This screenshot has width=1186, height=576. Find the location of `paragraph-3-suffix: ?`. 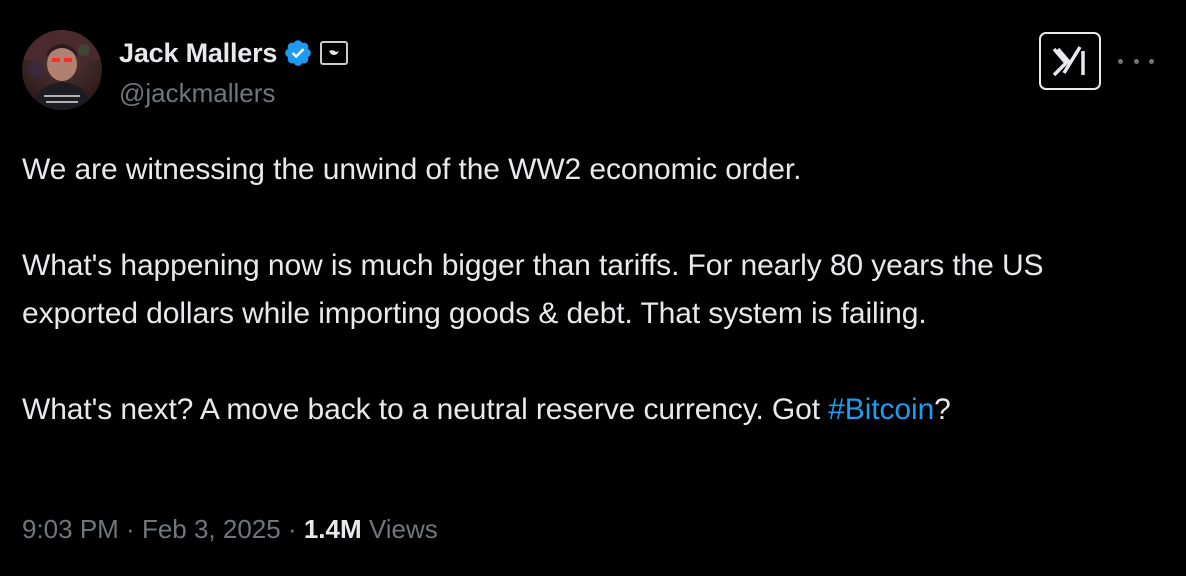

paragraph-3-suffix: ? is located at coordinates (942, 409).